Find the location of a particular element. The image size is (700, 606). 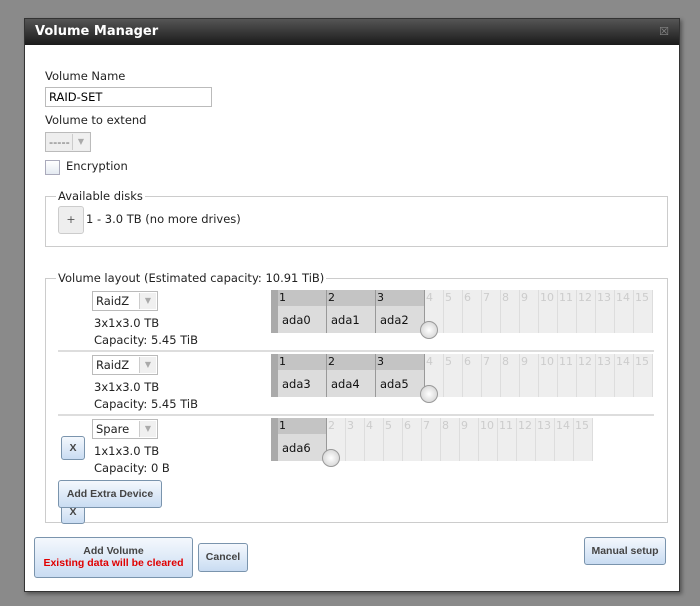

volume-name-label: Volume Name is located at coordinates (85, 76).